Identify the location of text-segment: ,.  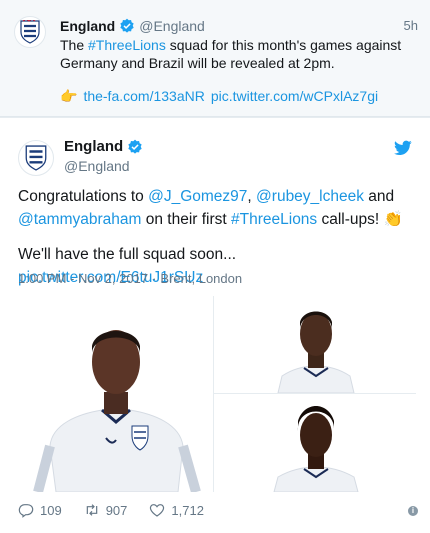
(252, 196).